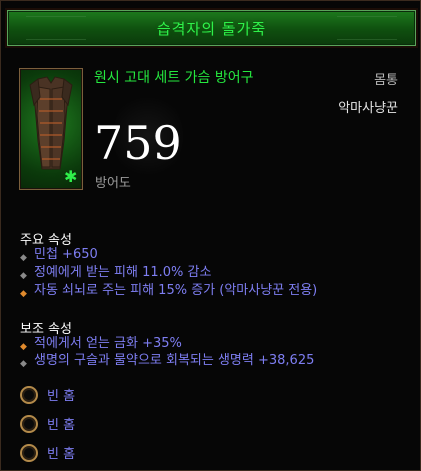 Image resolution: width=421 pixels, height=471 pixels. What do you see at coordinates (71, 176) in the screenshot?
I see `set-item-icon: ✱` at bounding box center [71, 176].